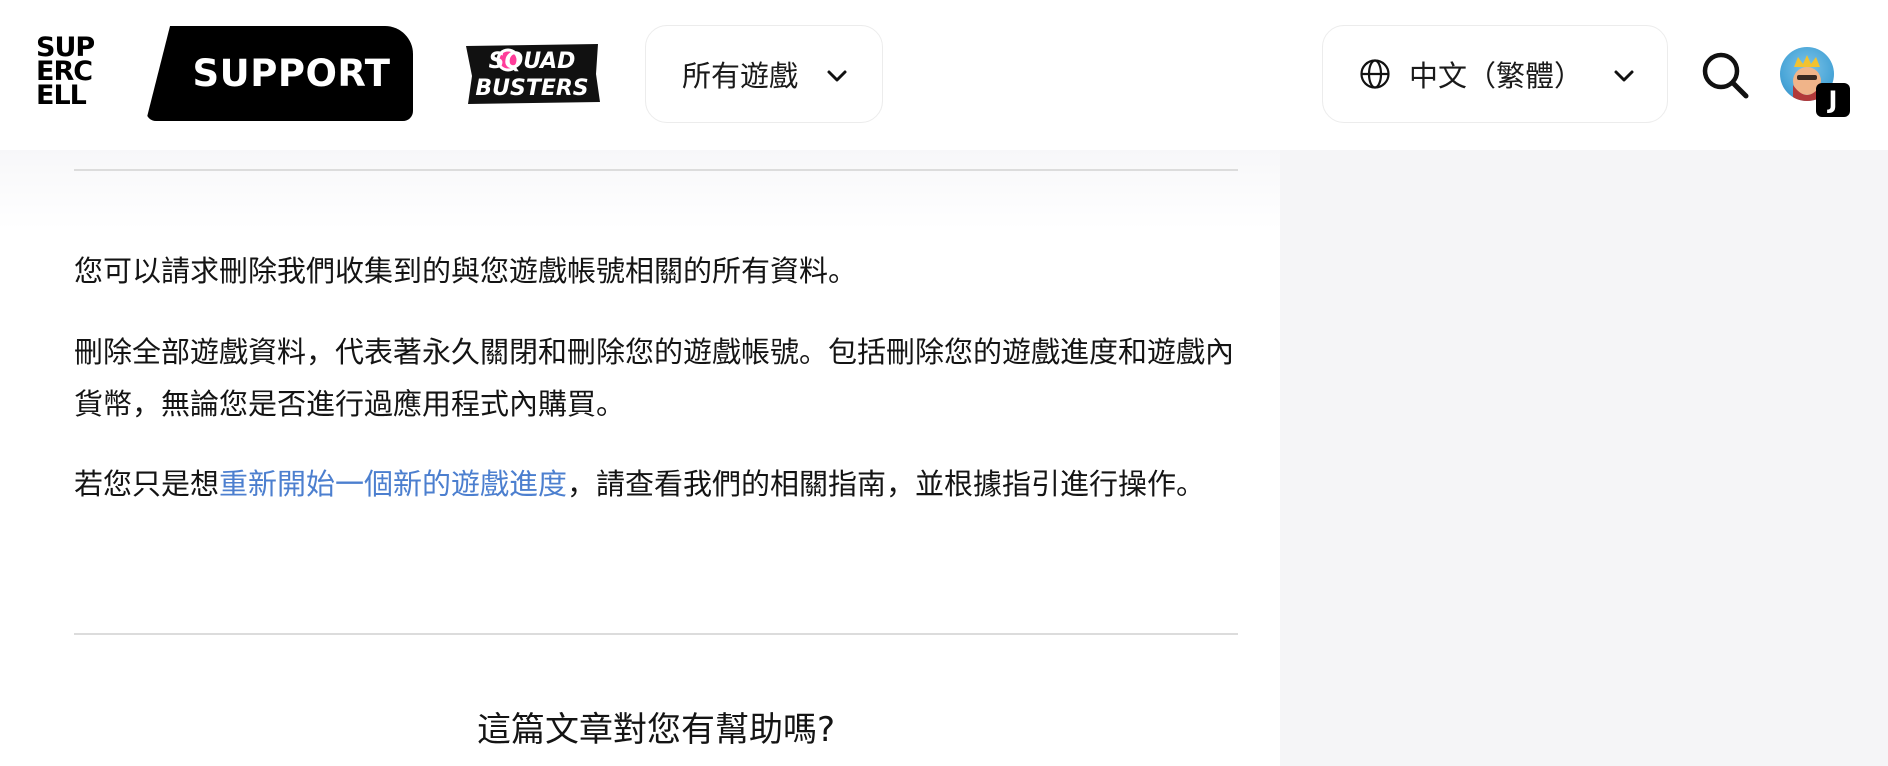 The height and width of the screenshot is (766, 1888). What do you see at coordinates (1725, 75) in the screenshot?
I see `search-icon` at bounding box center [1725, 75].